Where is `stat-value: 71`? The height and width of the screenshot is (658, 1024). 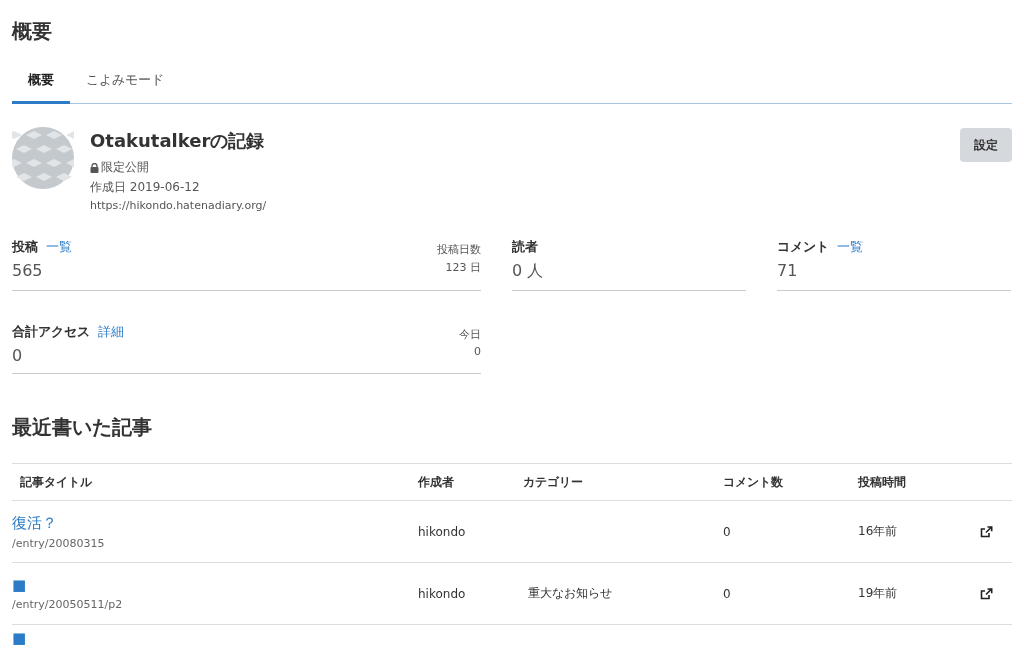
stat-value: 71 is located at coordinates (788, 270).